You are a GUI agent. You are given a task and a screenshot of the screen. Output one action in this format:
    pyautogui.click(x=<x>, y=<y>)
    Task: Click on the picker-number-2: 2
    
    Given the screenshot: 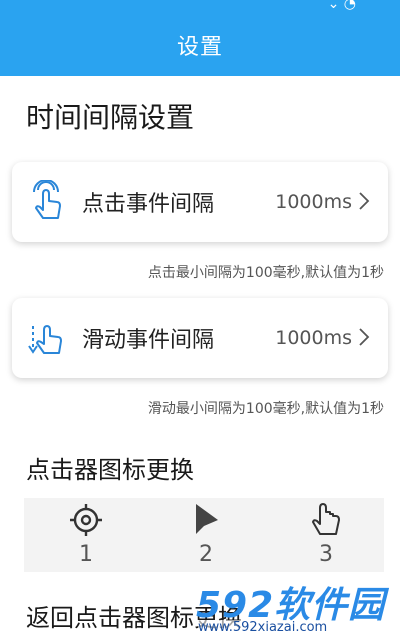 What is the action you would take?
    pyautogui.click(x=206, y=554)
    